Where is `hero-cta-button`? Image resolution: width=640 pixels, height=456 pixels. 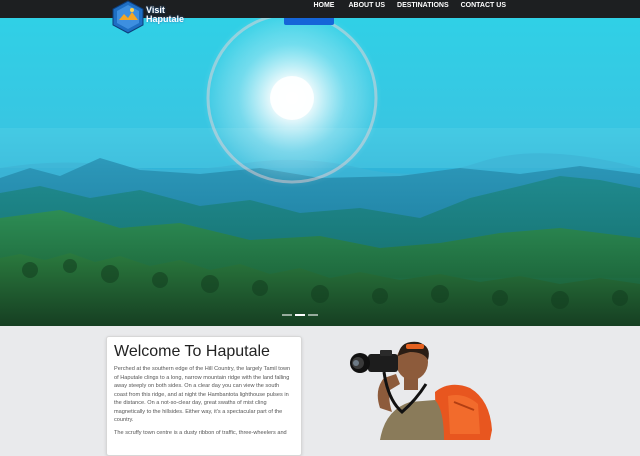
hero-cta-button is located at coordinates (309, 21).